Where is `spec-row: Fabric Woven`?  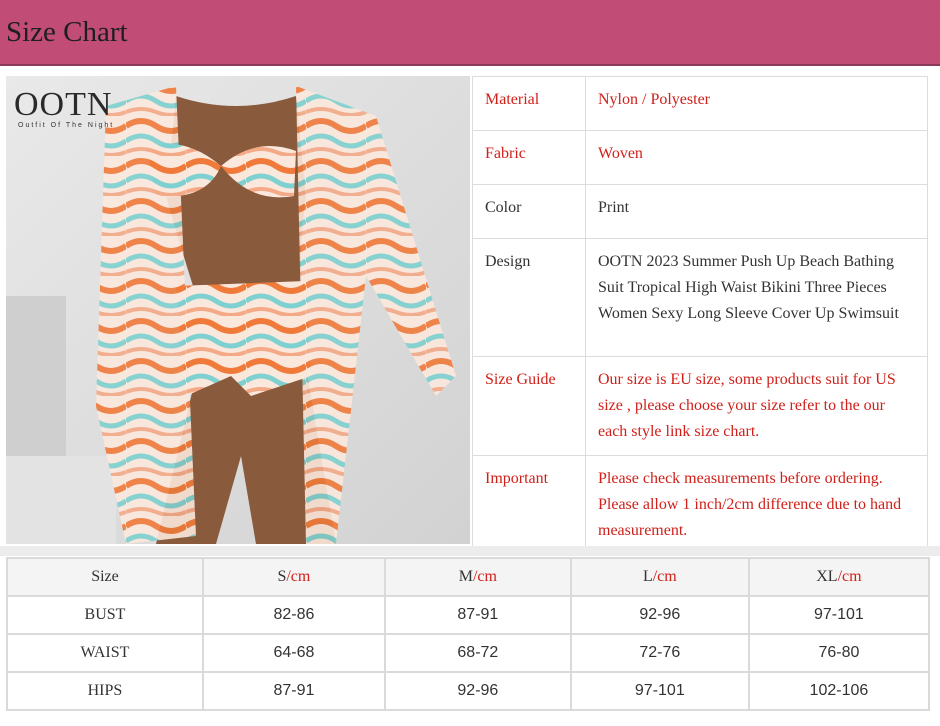
spec-row: Fabric Woven is located at coordinates (700, 157).